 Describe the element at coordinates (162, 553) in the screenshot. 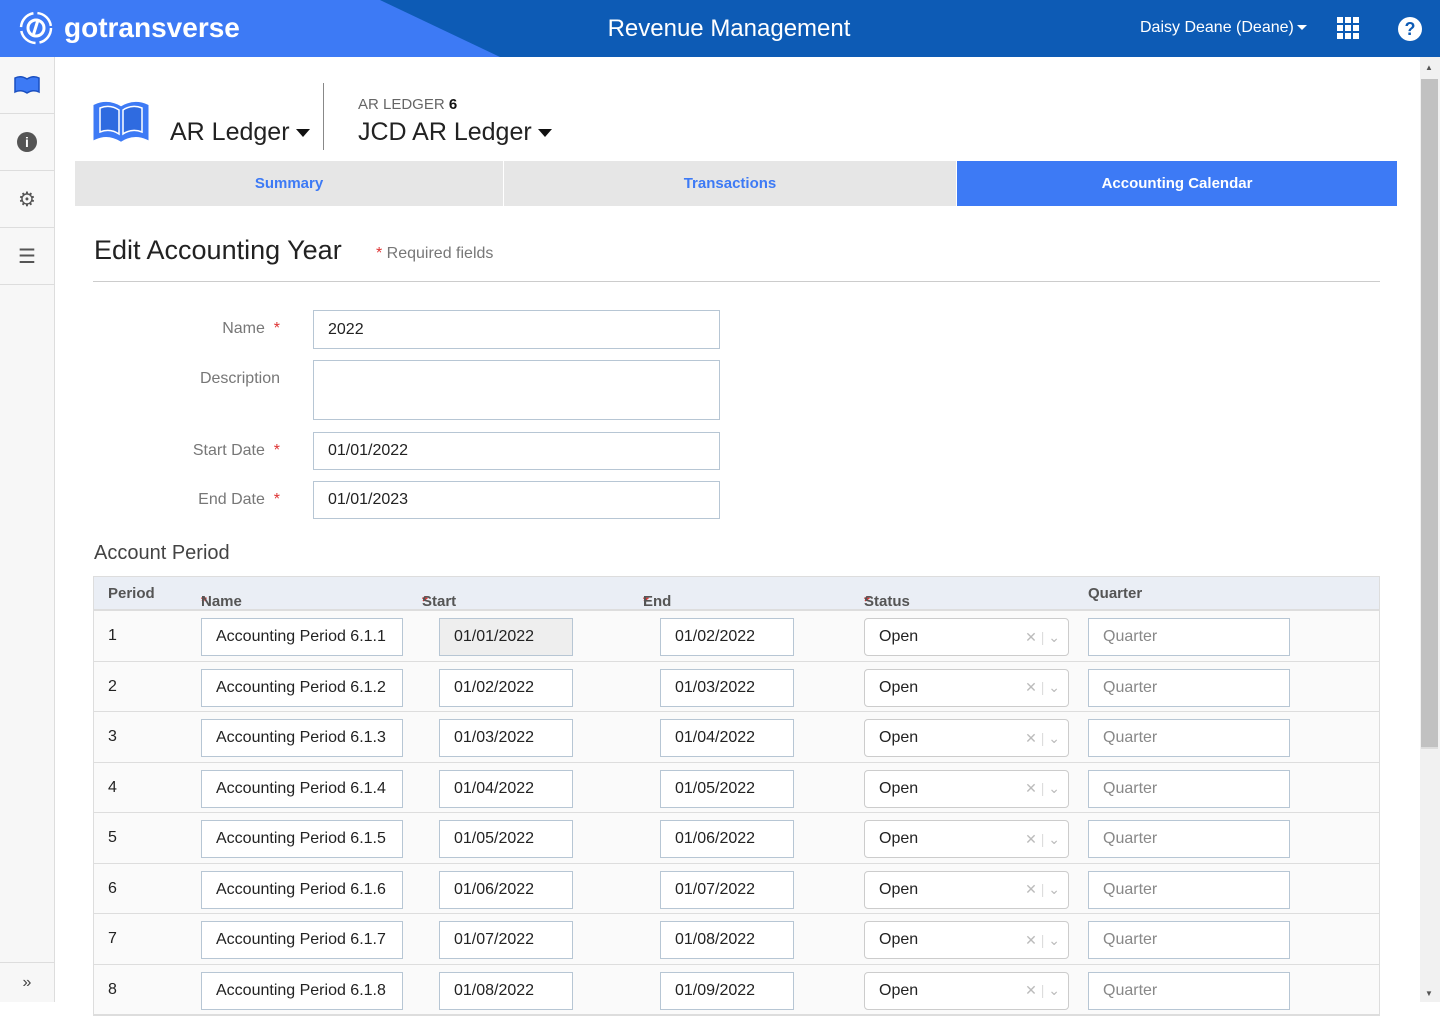

I see `account-period-title: Account Period` at that location.